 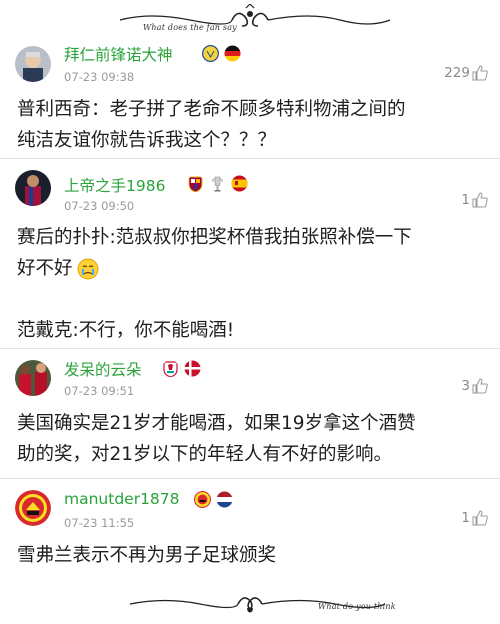 I want to click on manutd-crest-icon, so click(x=202, y=499).